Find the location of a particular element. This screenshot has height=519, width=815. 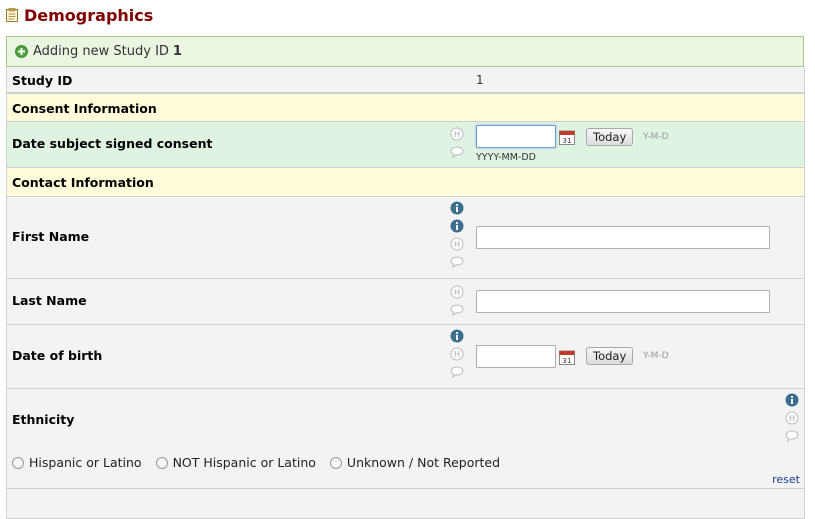

form-title-bar: Demographics is located at coordinates (79, 15).